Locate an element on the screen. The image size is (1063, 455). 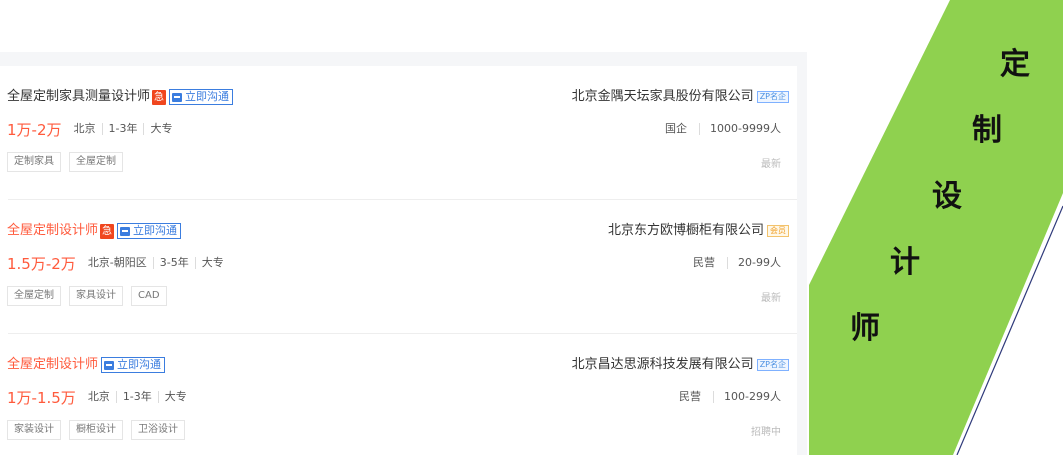
job-info-row: 1万-2万 北京 1-3年 大专 is located at coordinates (92, 129).